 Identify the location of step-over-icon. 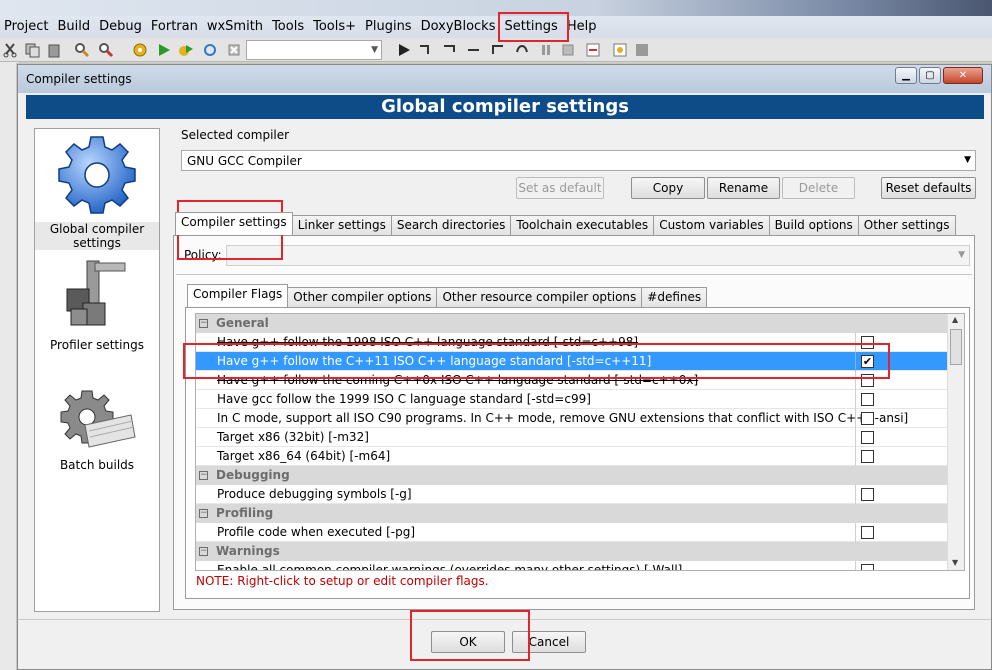
(522, 50).